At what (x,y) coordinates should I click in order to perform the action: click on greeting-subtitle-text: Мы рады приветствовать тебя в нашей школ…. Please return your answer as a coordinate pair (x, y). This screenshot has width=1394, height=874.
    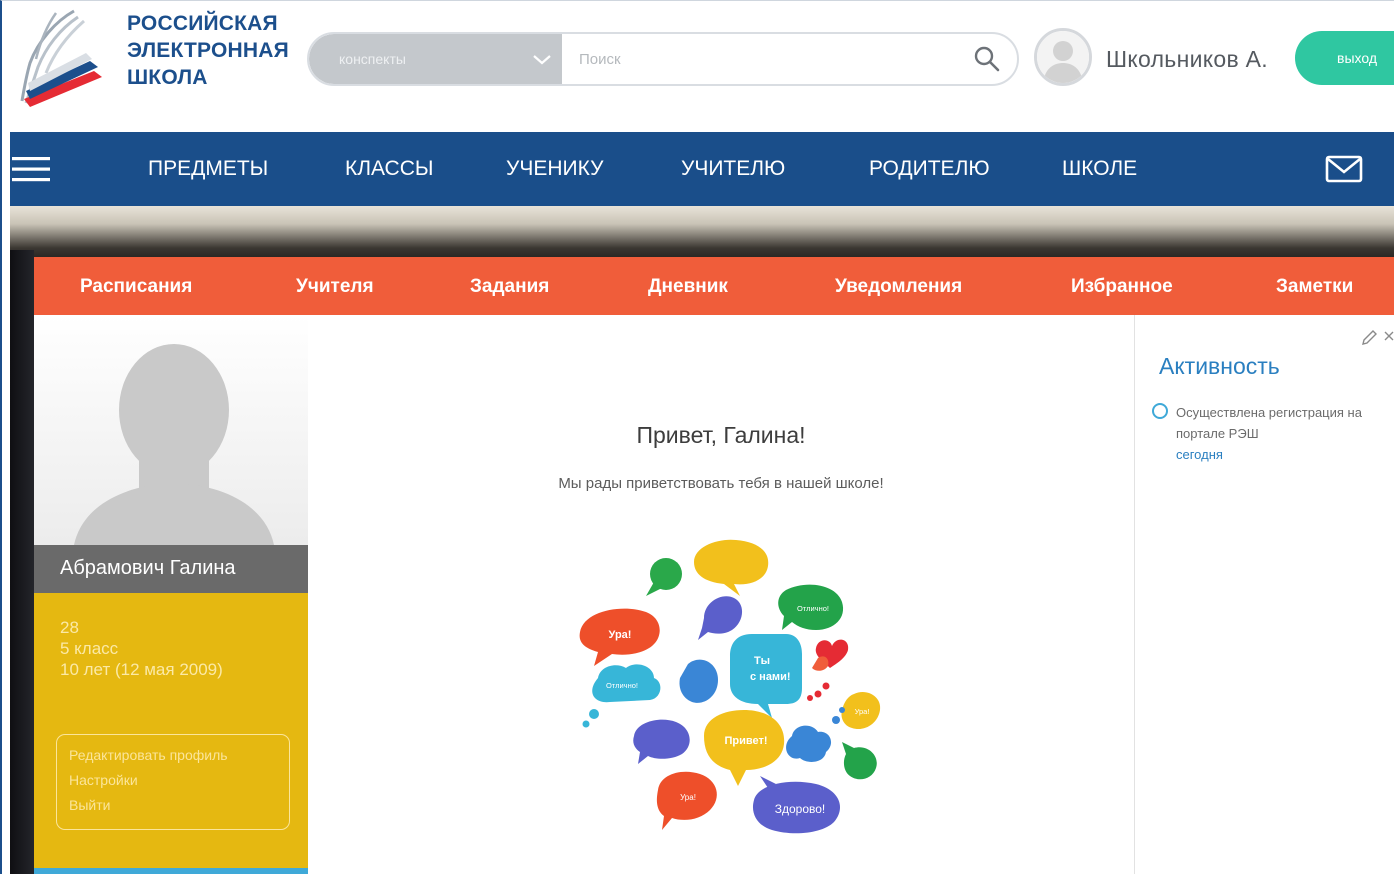
    Looking at the image, I should click on (721, 483).